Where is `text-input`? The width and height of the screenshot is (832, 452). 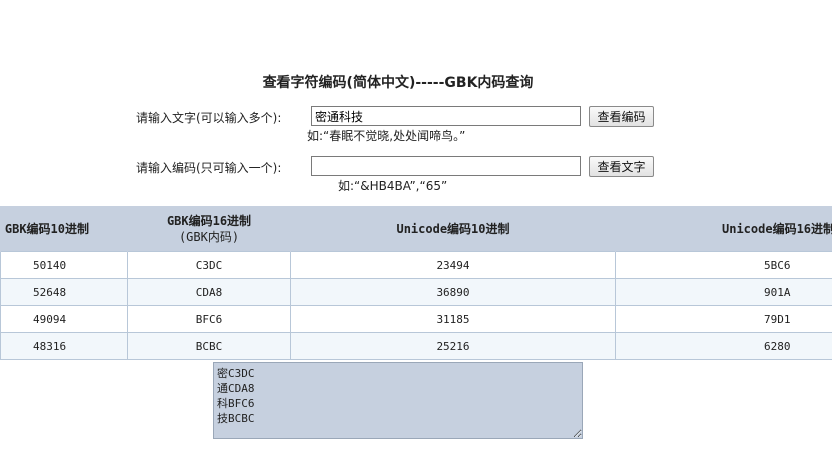 text-input is located at coordinates (446, 116).